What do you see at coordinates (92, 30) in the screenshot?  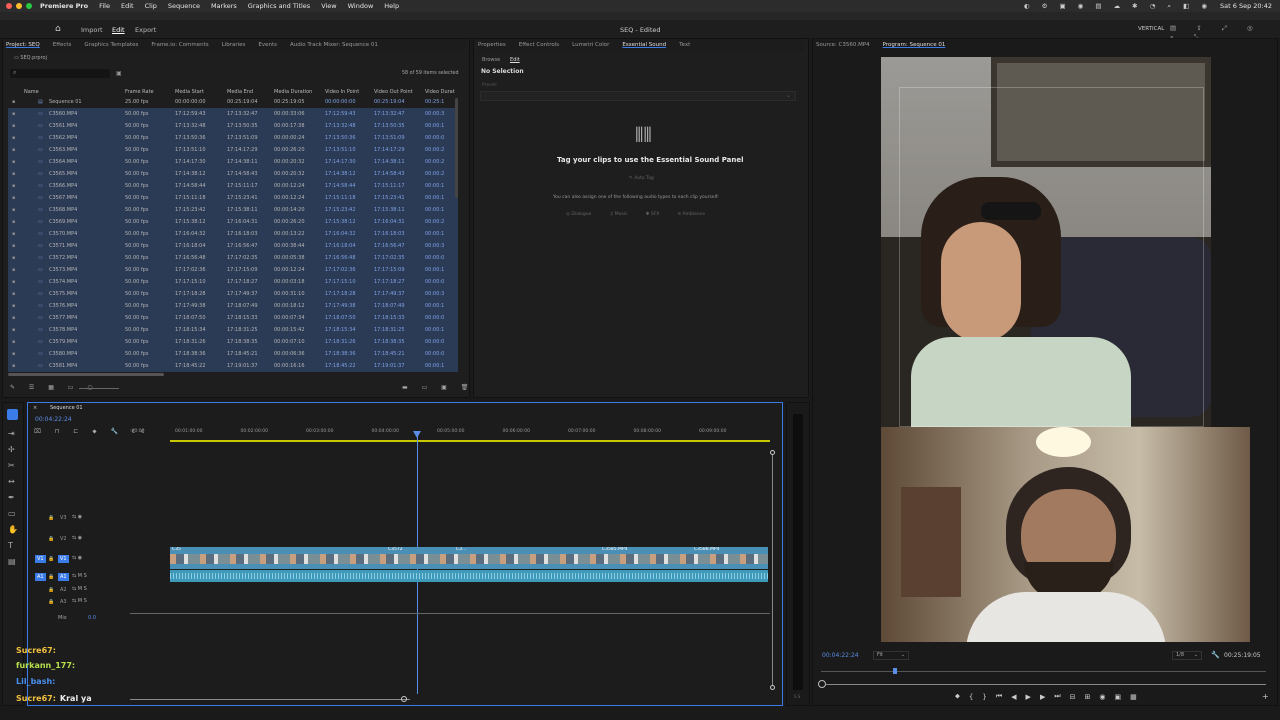 I see `tab-import: Import` at bounding box center [92, 30].